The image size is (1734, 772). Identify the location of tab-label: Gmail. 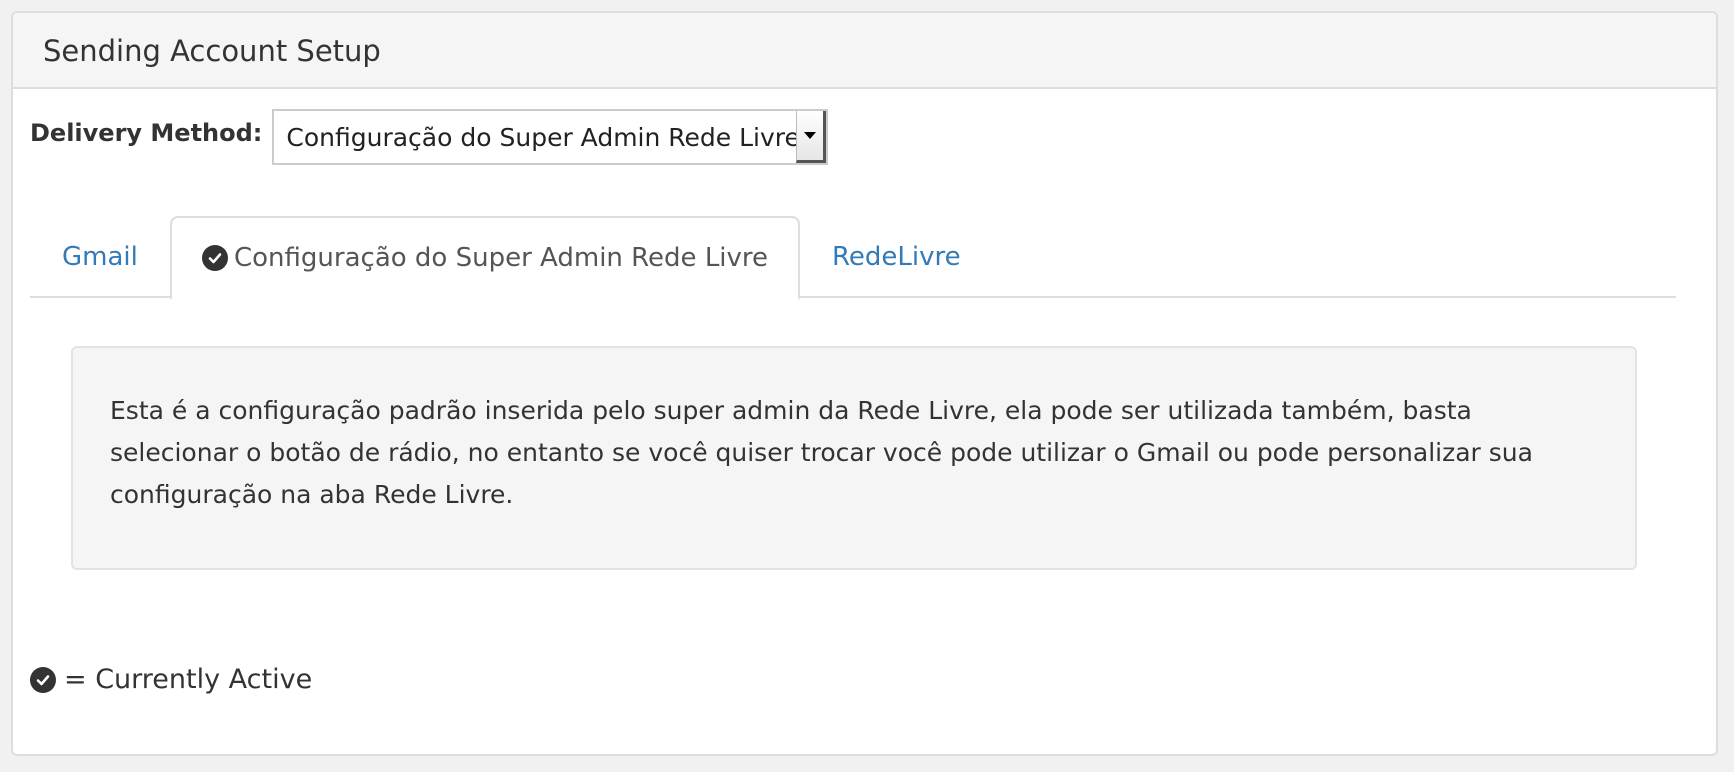
(100, 257).